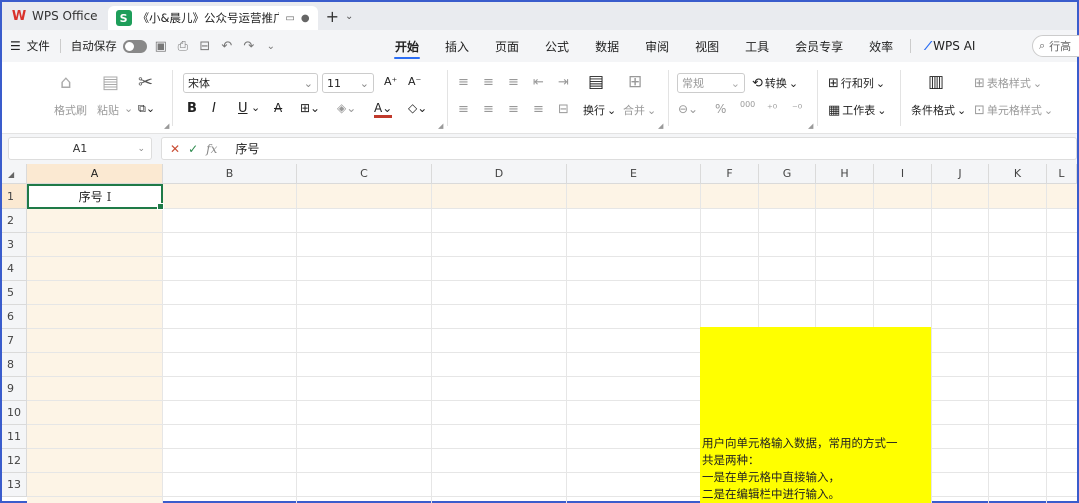 The image size is (1079, 503). What do you see at coordinates (711, 83) in the screenshot?
I see `number-format-select: 常规 ⌄` at bounding box center [711, 83].